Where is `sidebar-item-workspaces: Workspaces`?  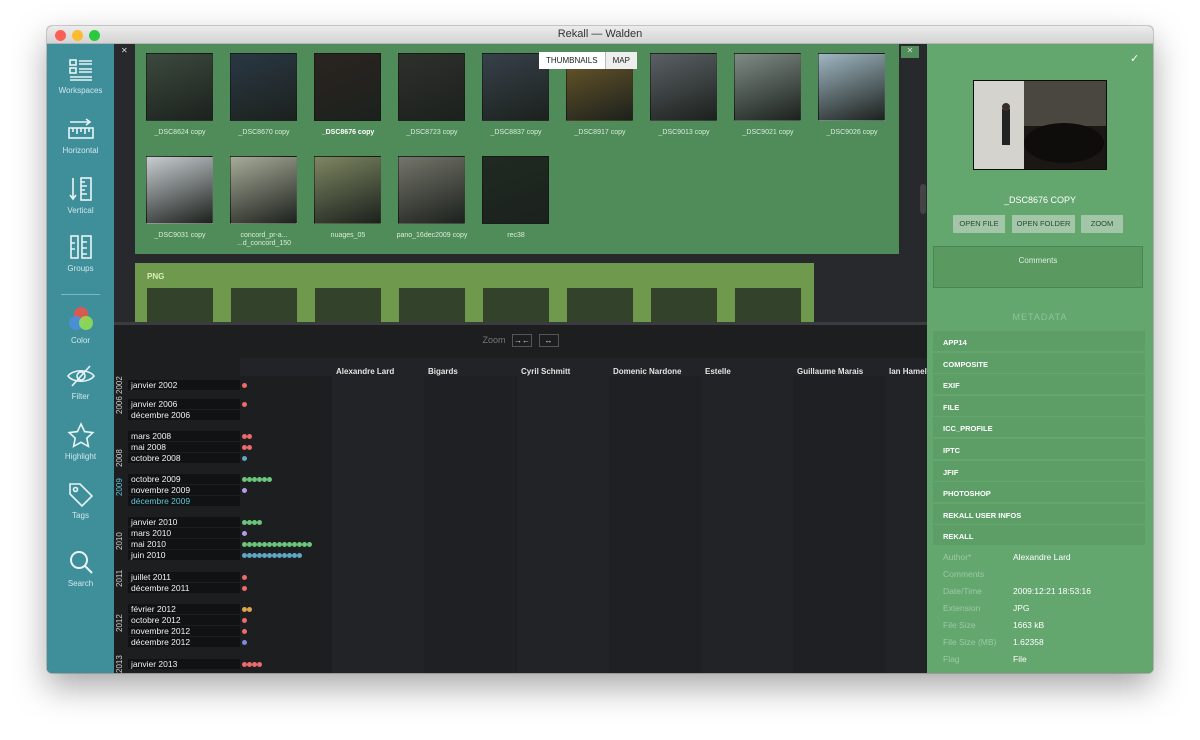
sidebar-item-workspaces: Workspaces is located at coordinates (80, 76).